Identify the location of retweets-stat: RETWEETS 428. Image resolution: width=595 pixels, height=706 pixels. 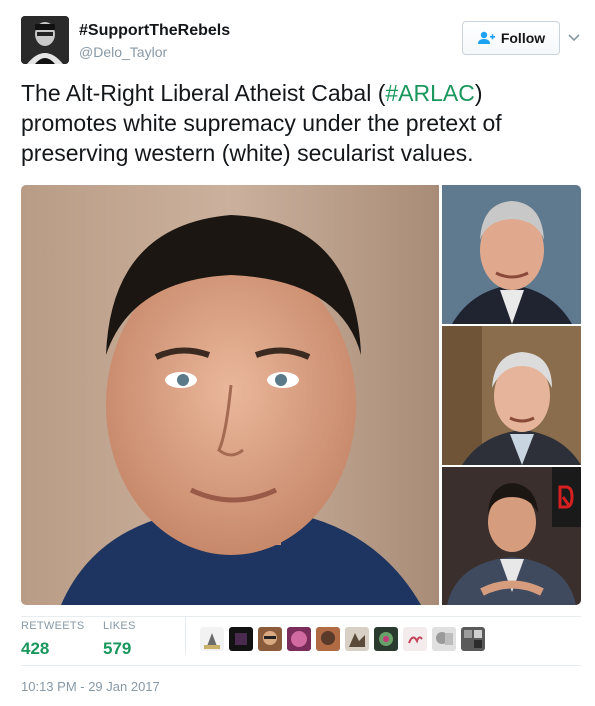
(53, 639).